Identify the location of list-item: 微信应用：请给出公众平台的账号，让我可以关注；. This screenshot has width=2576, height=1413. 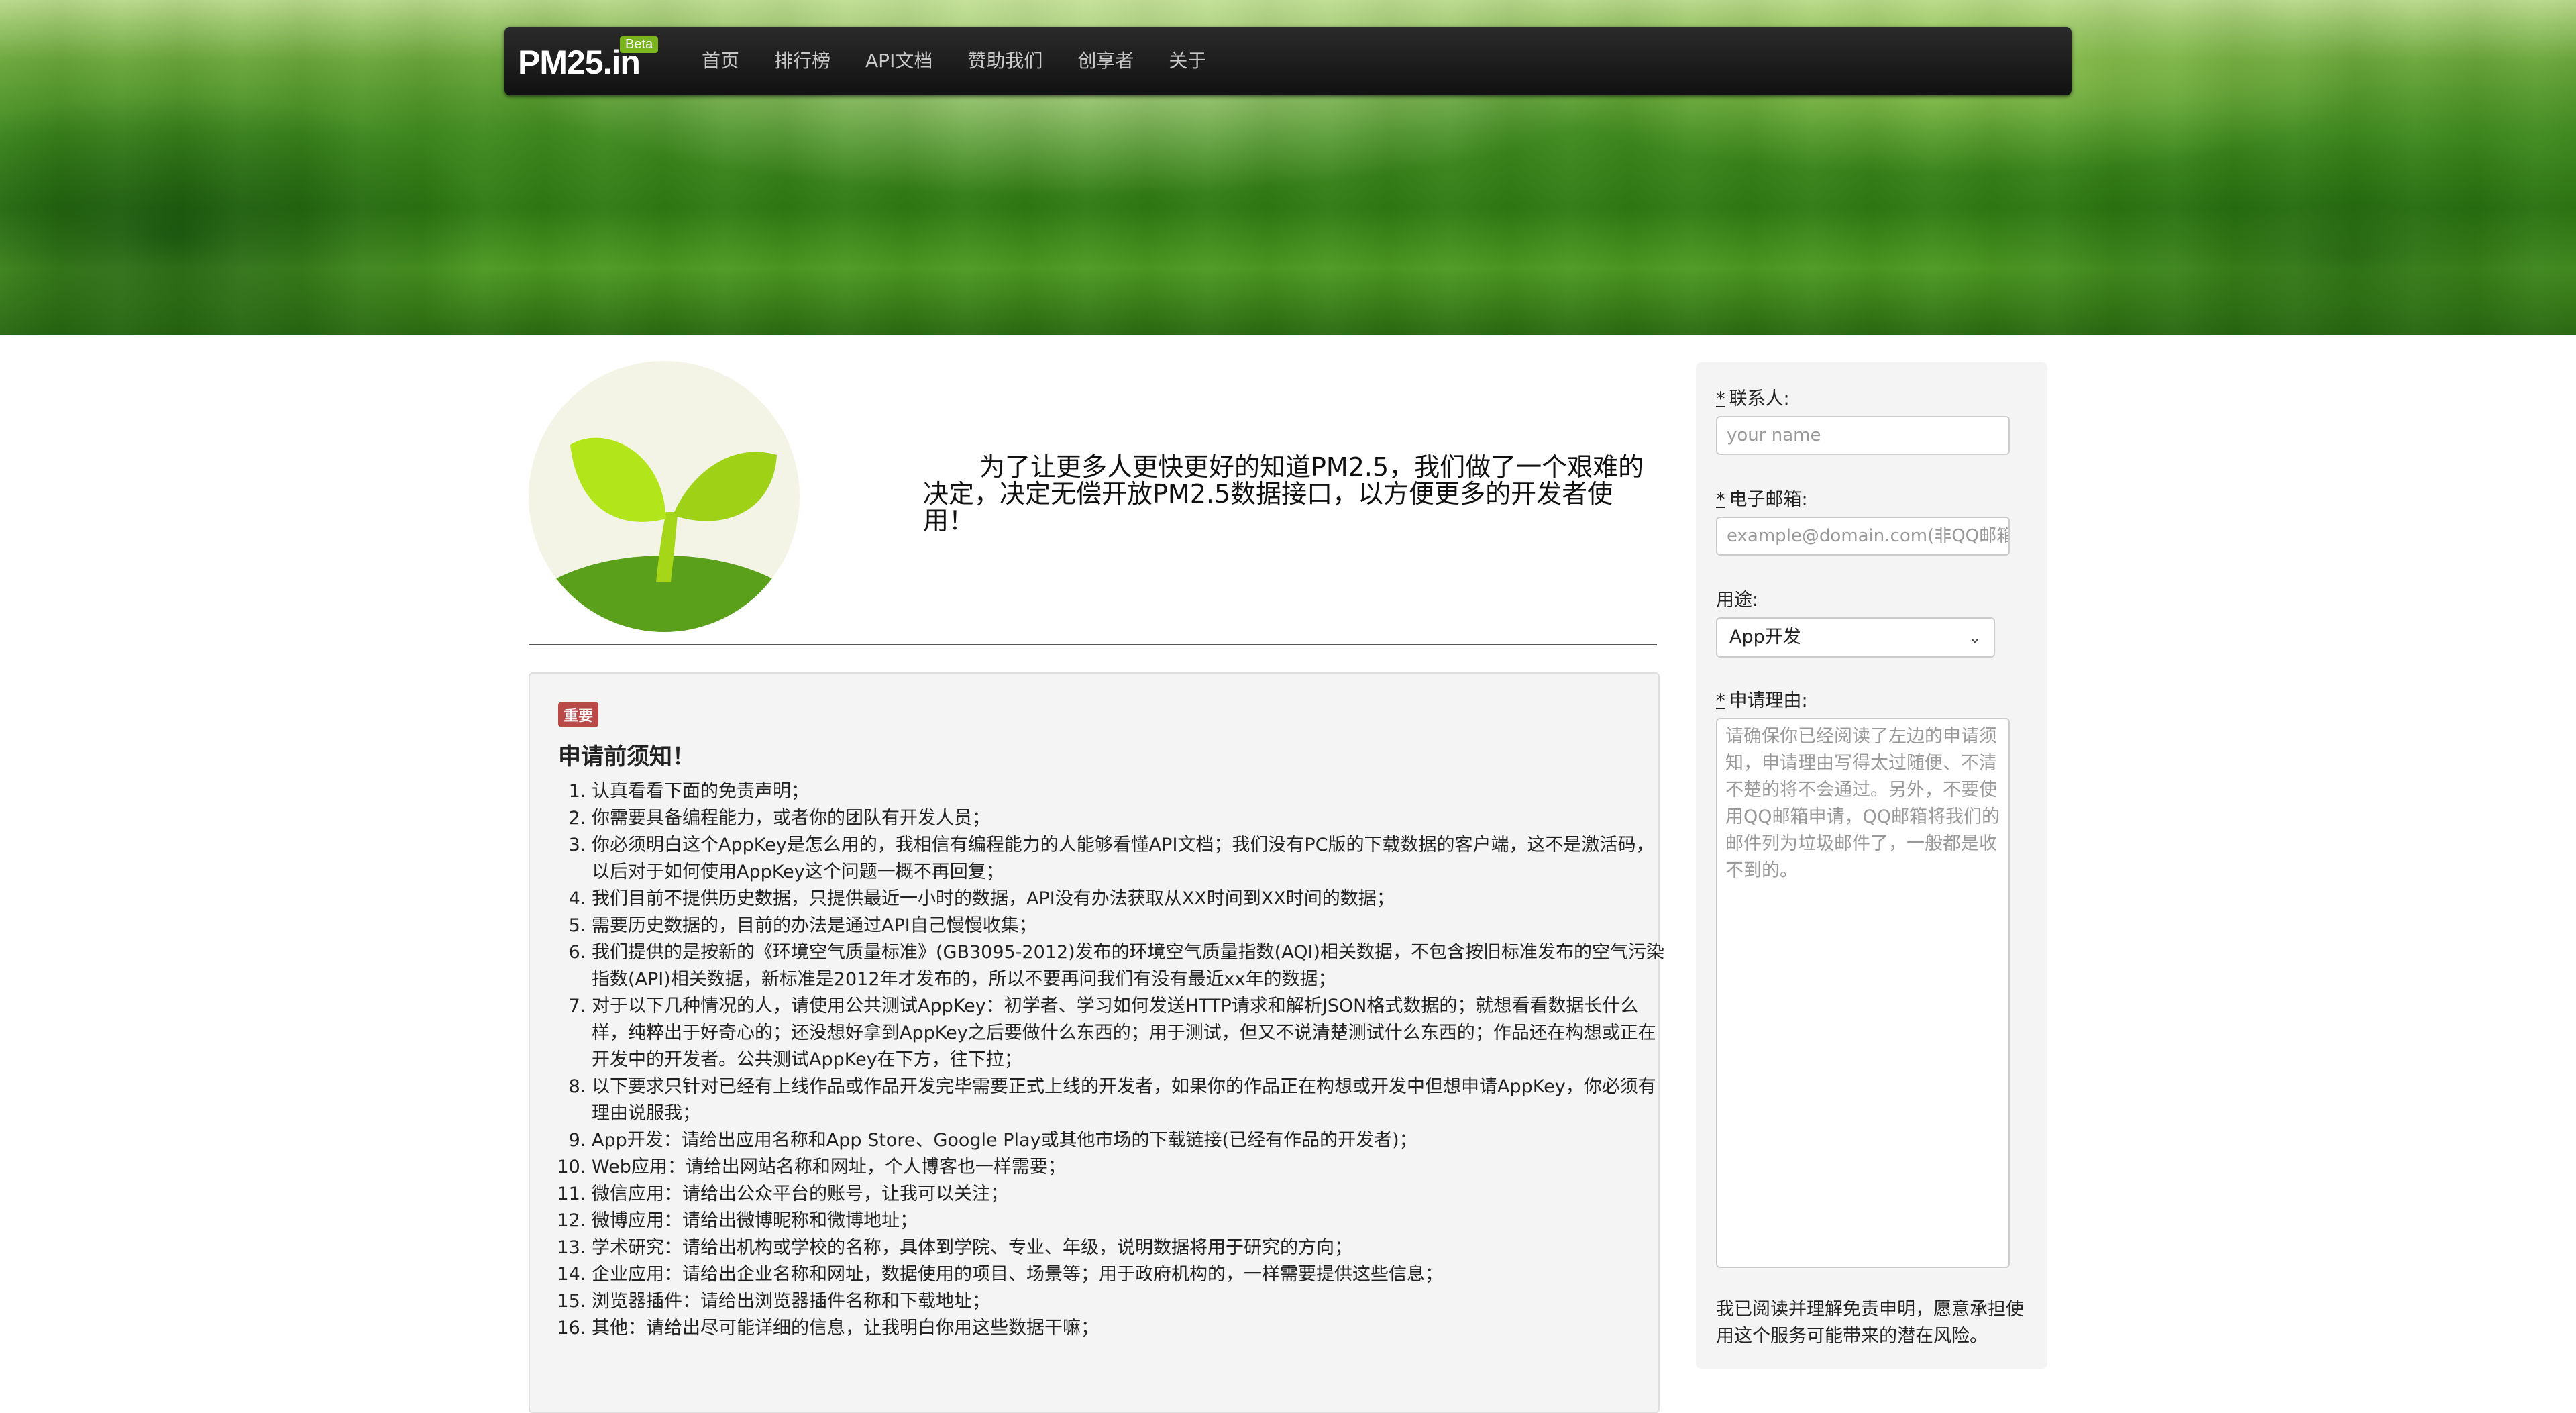
(1128, 1194).